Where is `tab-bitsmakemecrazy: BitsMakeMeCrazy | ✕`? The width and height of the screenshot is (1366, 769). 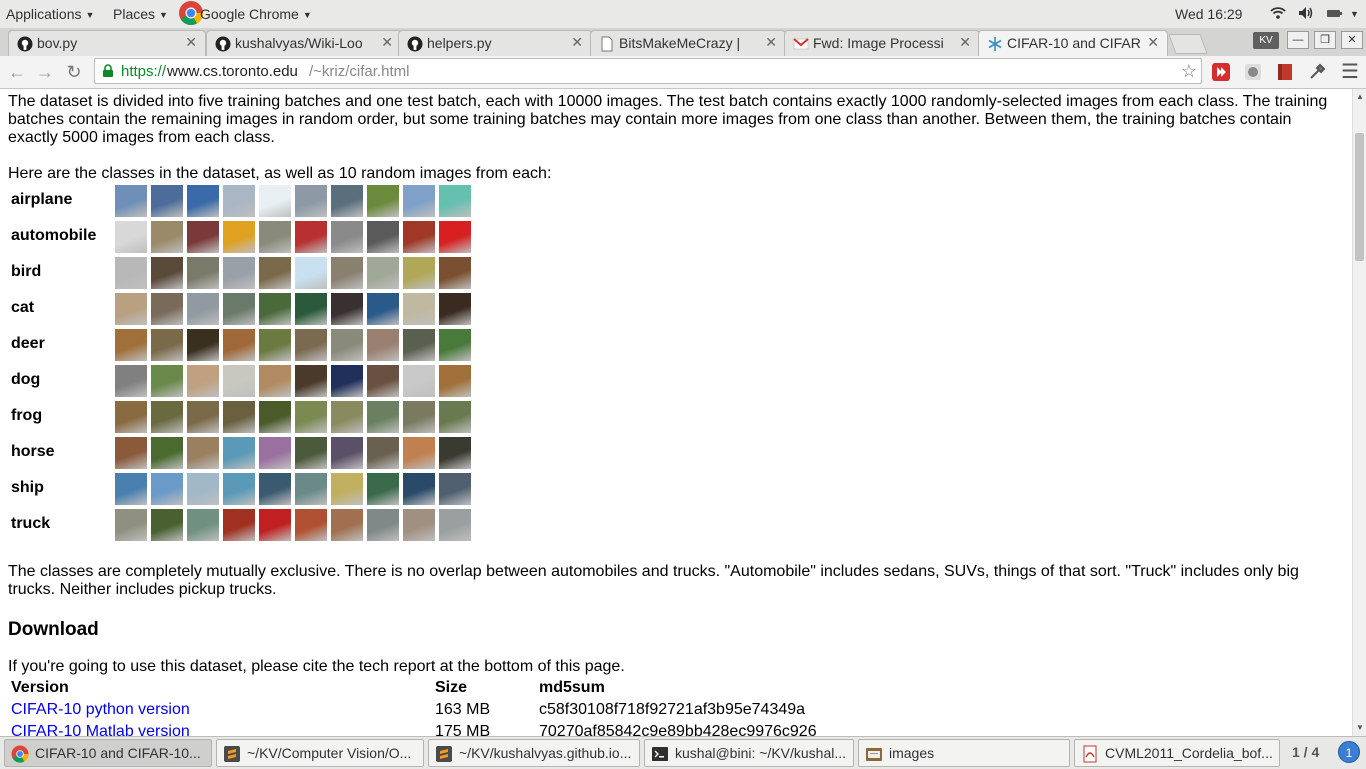
tab-bitsmakemecrazy: BitsMakeMeCrazy | ✕ is located at coordinates (688, 43).